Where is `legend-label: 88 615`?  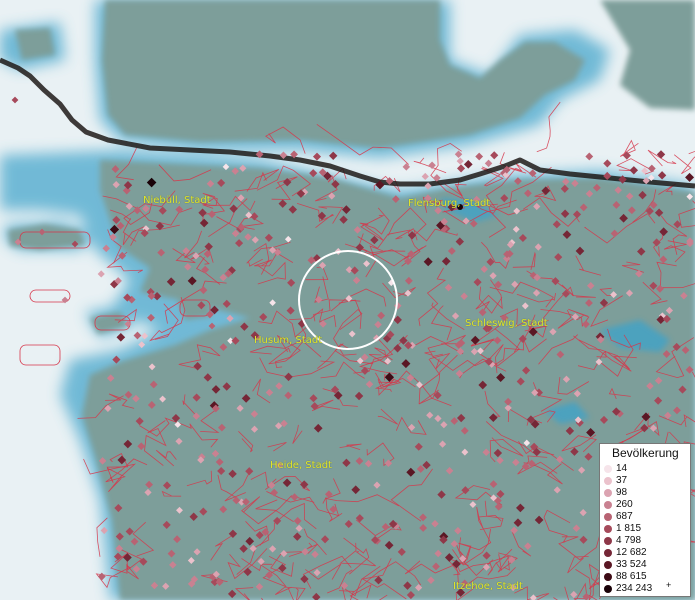 legend-label: 88 615 is located at coordinates (631, 576).